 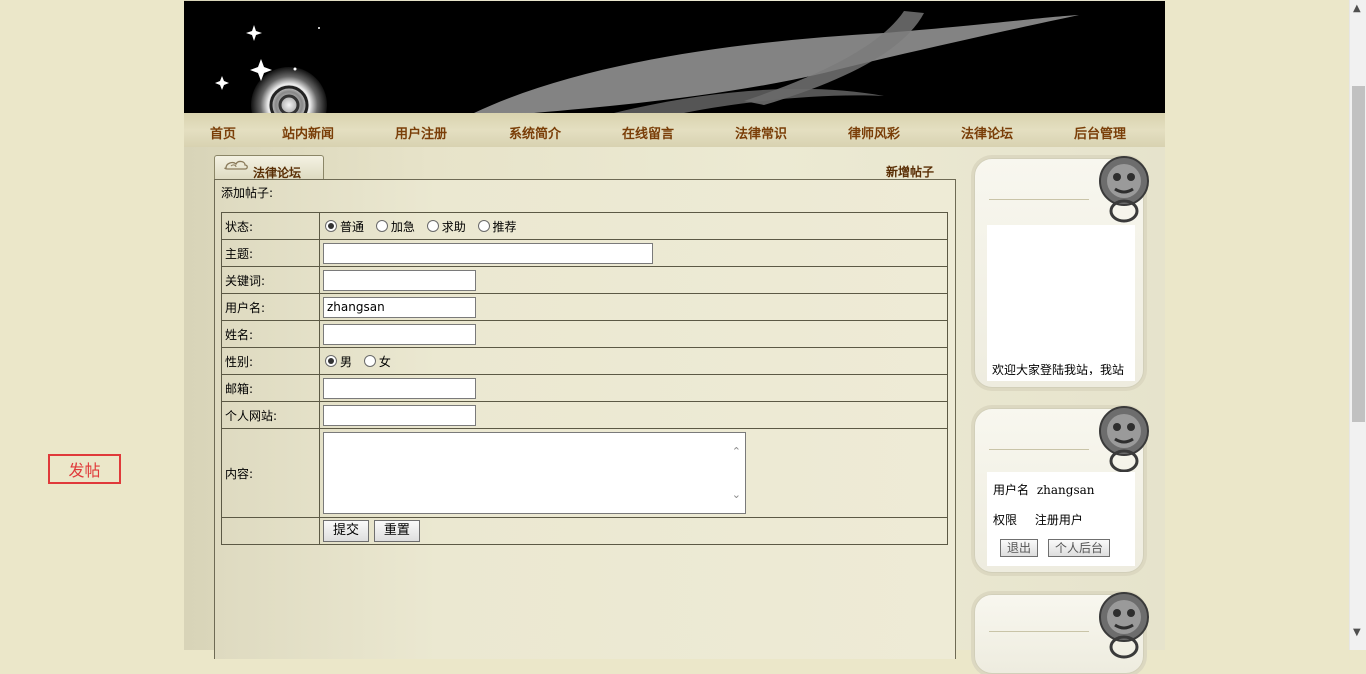 What do you see at coordinates (247, 193) in the screenshot?
I see `add-post-title: 添加帖子:` at bounding box center [247, 193].